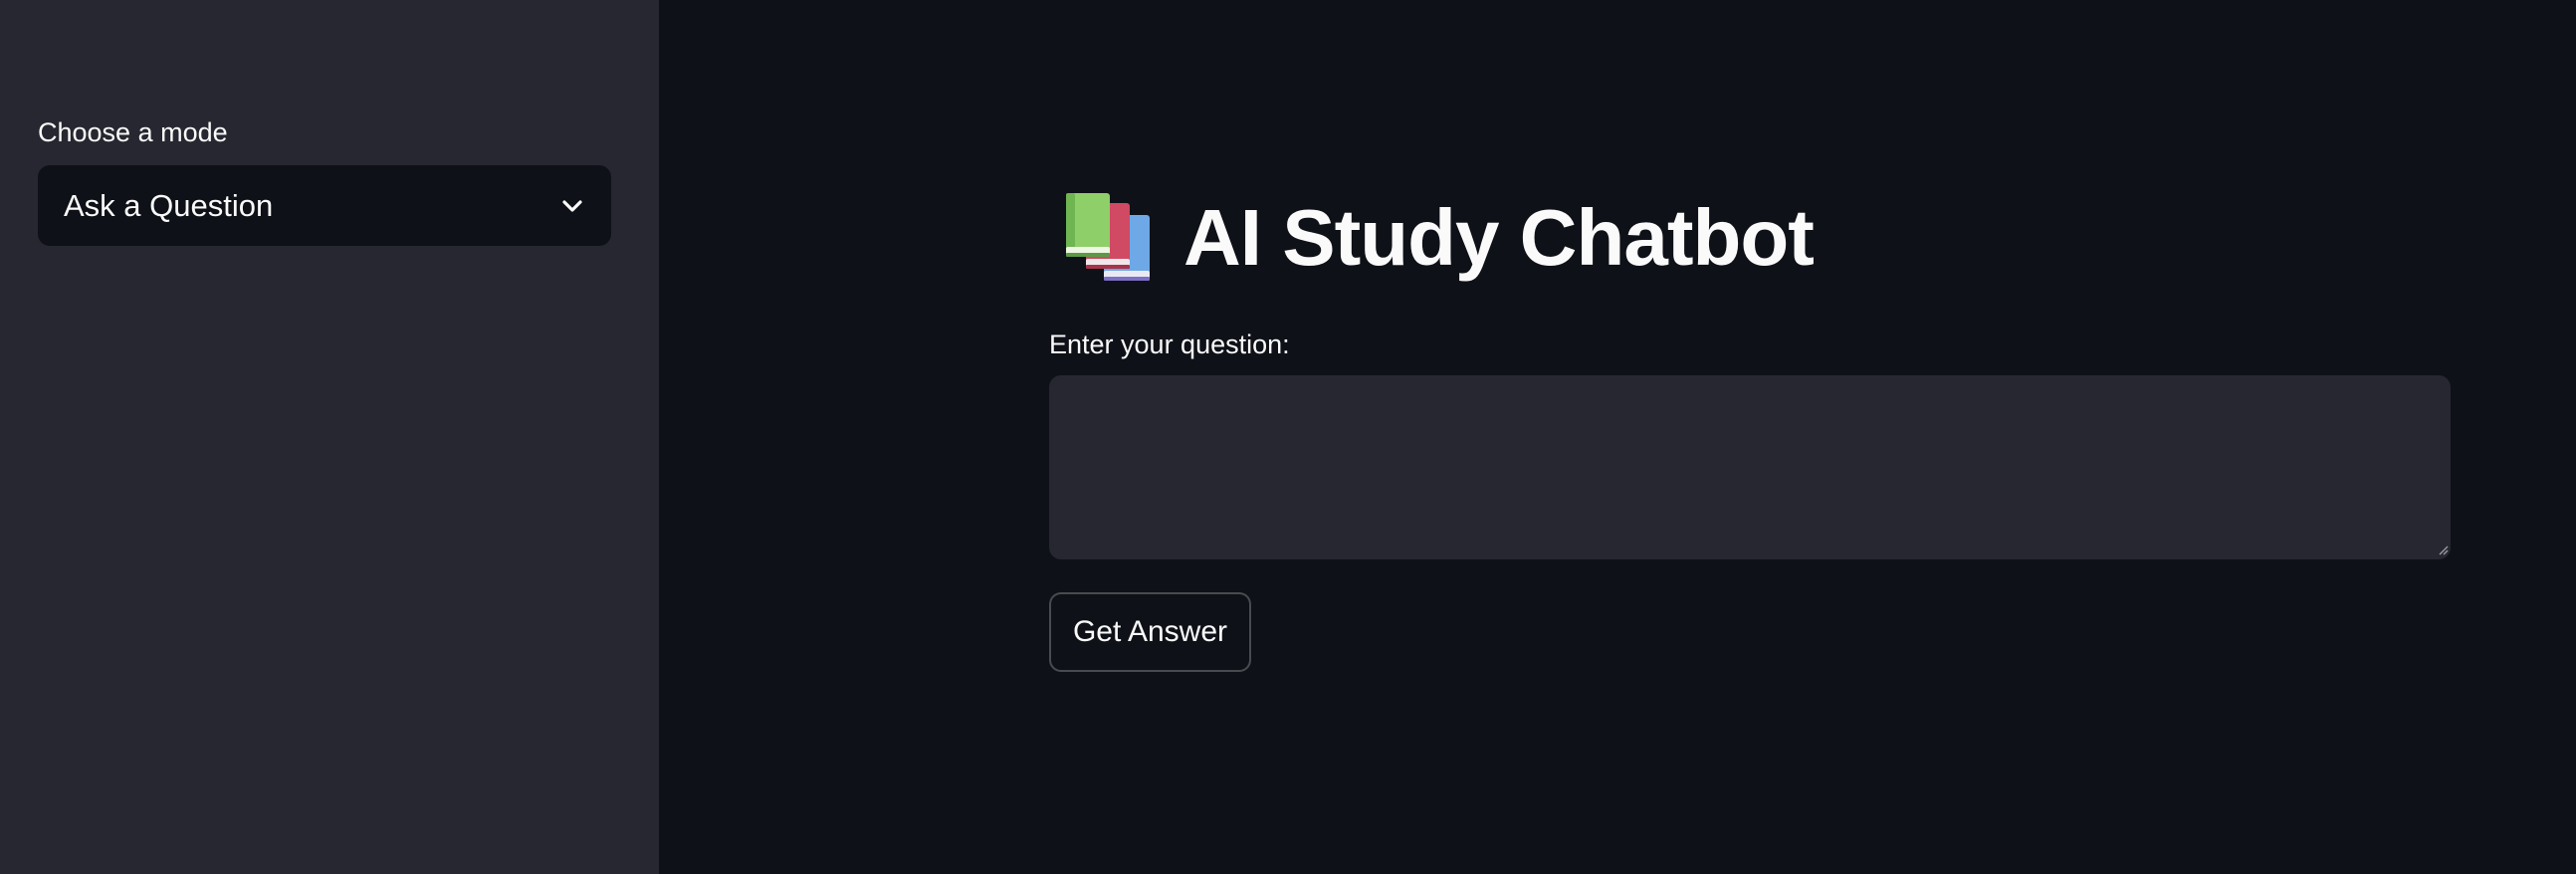 Image resolution: width=2576 pixels, height=874 pixels. What do you see at coordinates (169, 205) in the screenshot?
I see `mode-select-value: Ask a Question` at bounding box center [169, 205].